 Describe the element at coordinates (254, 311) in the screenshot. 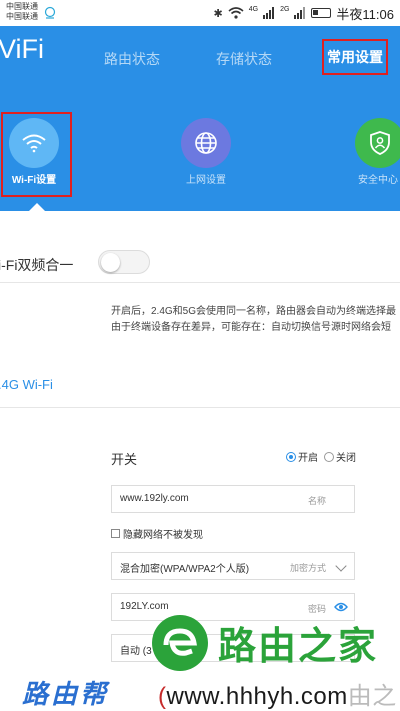

I see `description-line-1: 开启后，2.4G和5G会使用同一名称，路由器会自动为终端选择最` at that location.